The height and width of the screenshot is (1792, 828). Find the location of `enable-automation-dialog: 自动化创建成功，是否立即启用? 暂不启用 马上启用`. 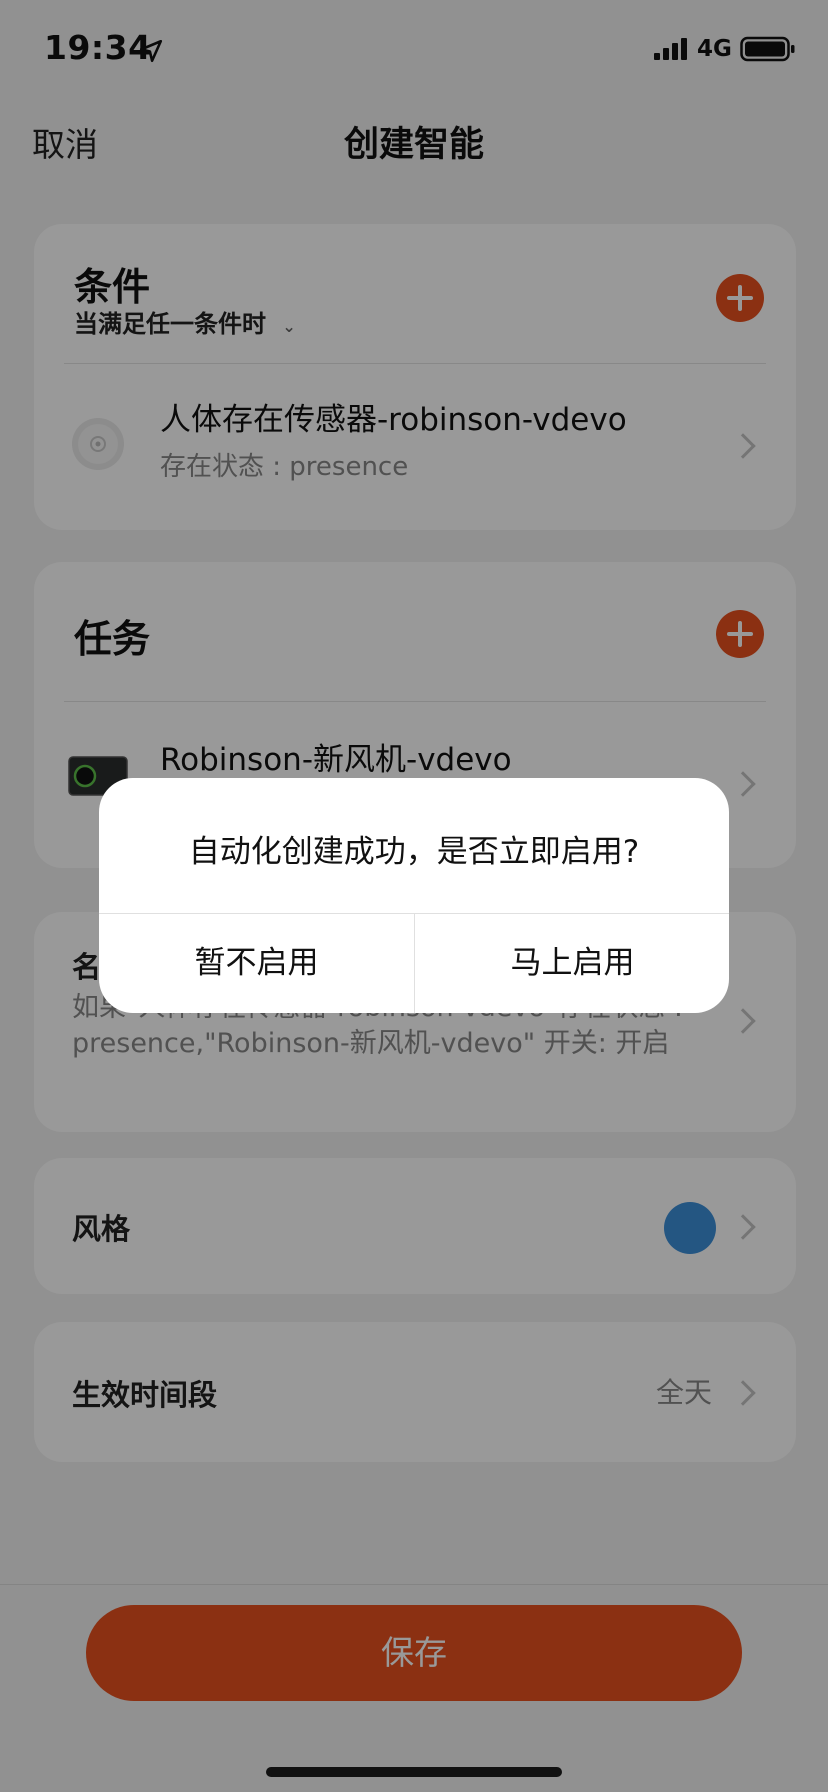

enable-automation-dialog: 自动化创建成功，是否立即启用? 暂不启用 马上启用 is located at coordinates (414, 895).